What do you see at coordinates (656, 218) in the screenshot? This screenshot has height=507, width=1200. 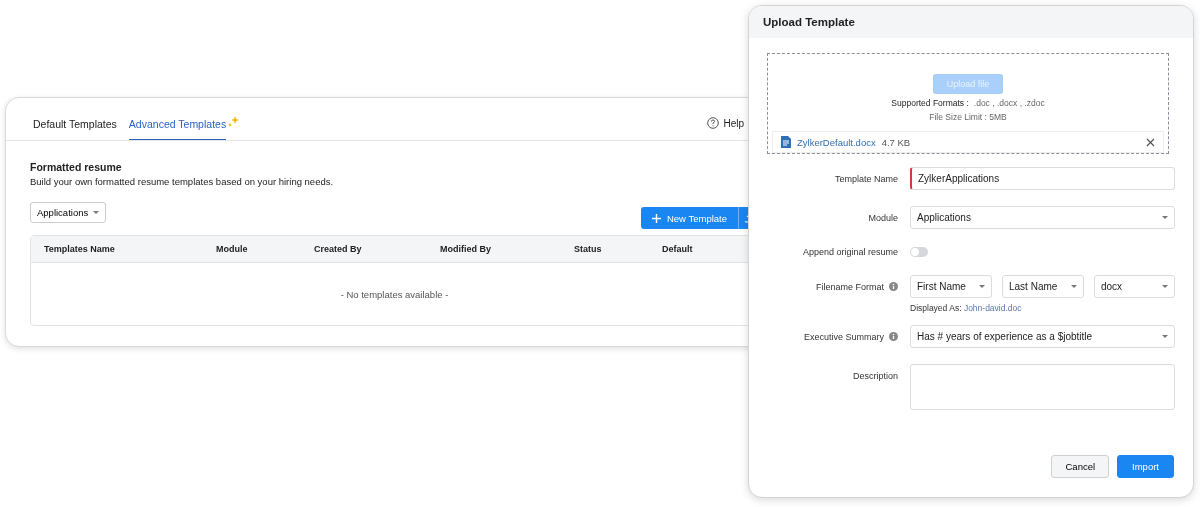 I see `plus-icon` at bounding box center [656, 218].